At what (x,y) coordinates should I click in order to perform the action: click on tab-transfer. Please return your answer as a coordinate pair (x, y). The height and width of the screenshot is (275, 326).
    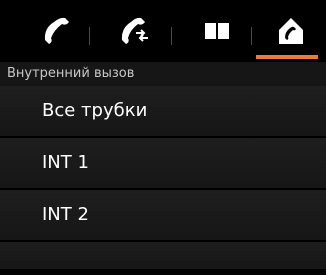
    Looking at the image, I should click on (135, 31).